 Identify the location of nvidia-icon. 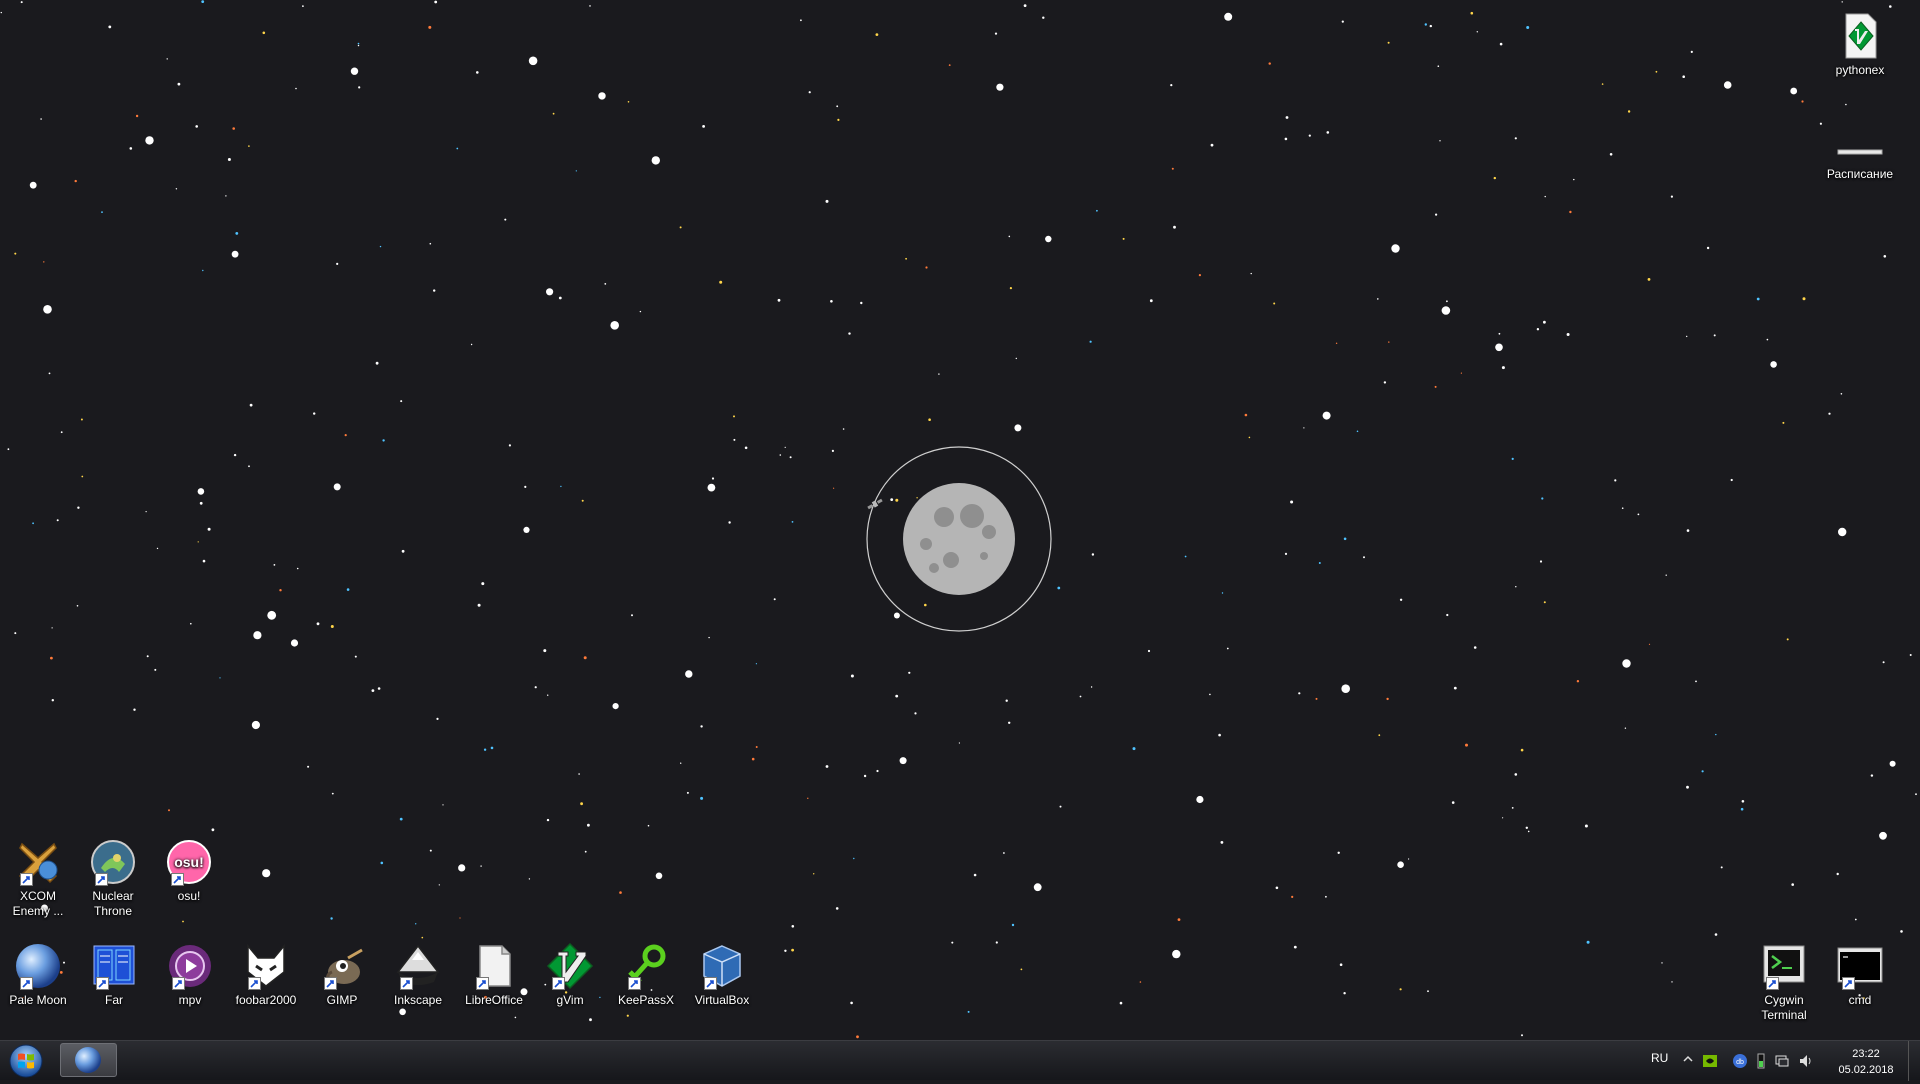
(1710, 1062).